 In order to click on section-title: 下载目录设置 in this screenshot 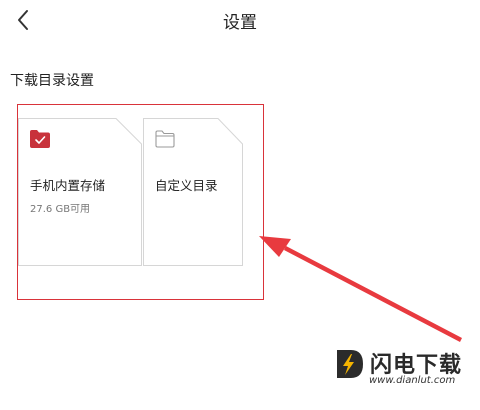, I will do `click(52, 81)`.